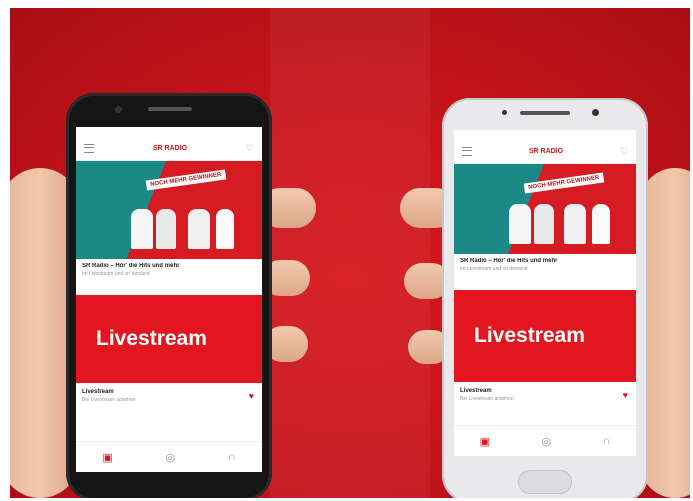 This screenshot has width=693, height=501. What do you see at coordinates (545, 482) in the screenshot?
I see `home-button` at bounding box center [545, 482].